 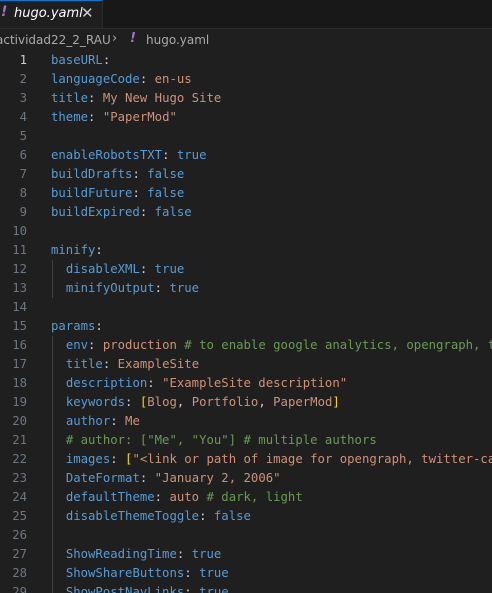 I want to click on code-line: 5, so click(x=246, y=136).